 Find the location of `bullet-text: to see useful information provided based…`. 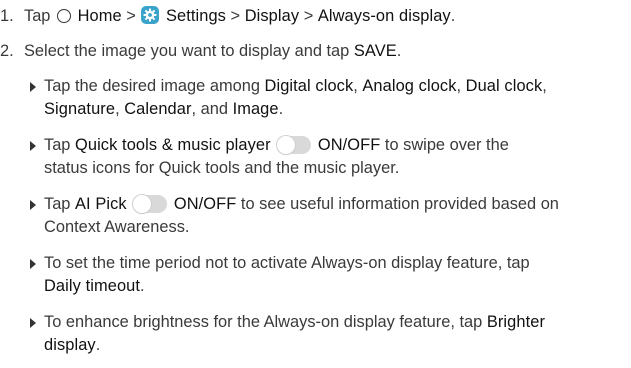

bullet-text: to see useful information provided based… is located at coordinates (399, 204).